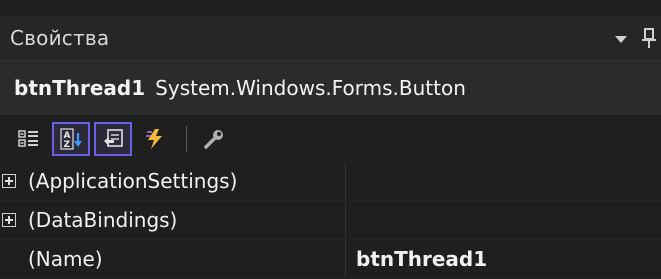 Image resolution: width=661 pixels, height=279 pixels. I want to click on property-name: (DataBindings), so click(181, 220).